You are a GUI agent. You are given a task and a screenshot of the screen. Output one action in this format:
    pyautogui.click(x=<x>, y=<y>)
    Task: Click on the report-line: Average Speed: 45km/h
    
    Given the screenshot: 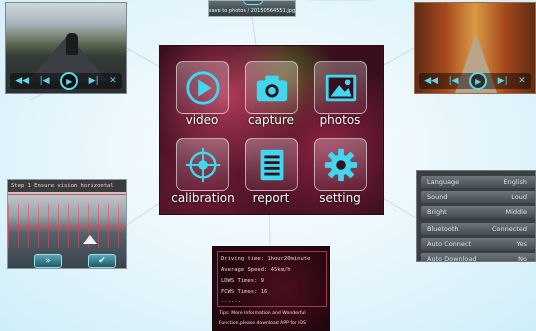 What is the action you would take?
    pyautogui.click(x=256, y=270)
    